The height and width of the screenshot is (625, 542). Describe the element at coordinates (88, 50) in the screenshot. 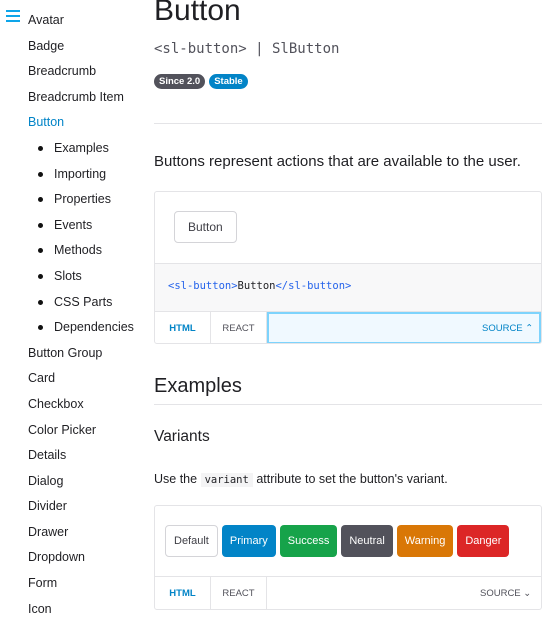

I see `sidebar-item-badge: Badge` at that location.